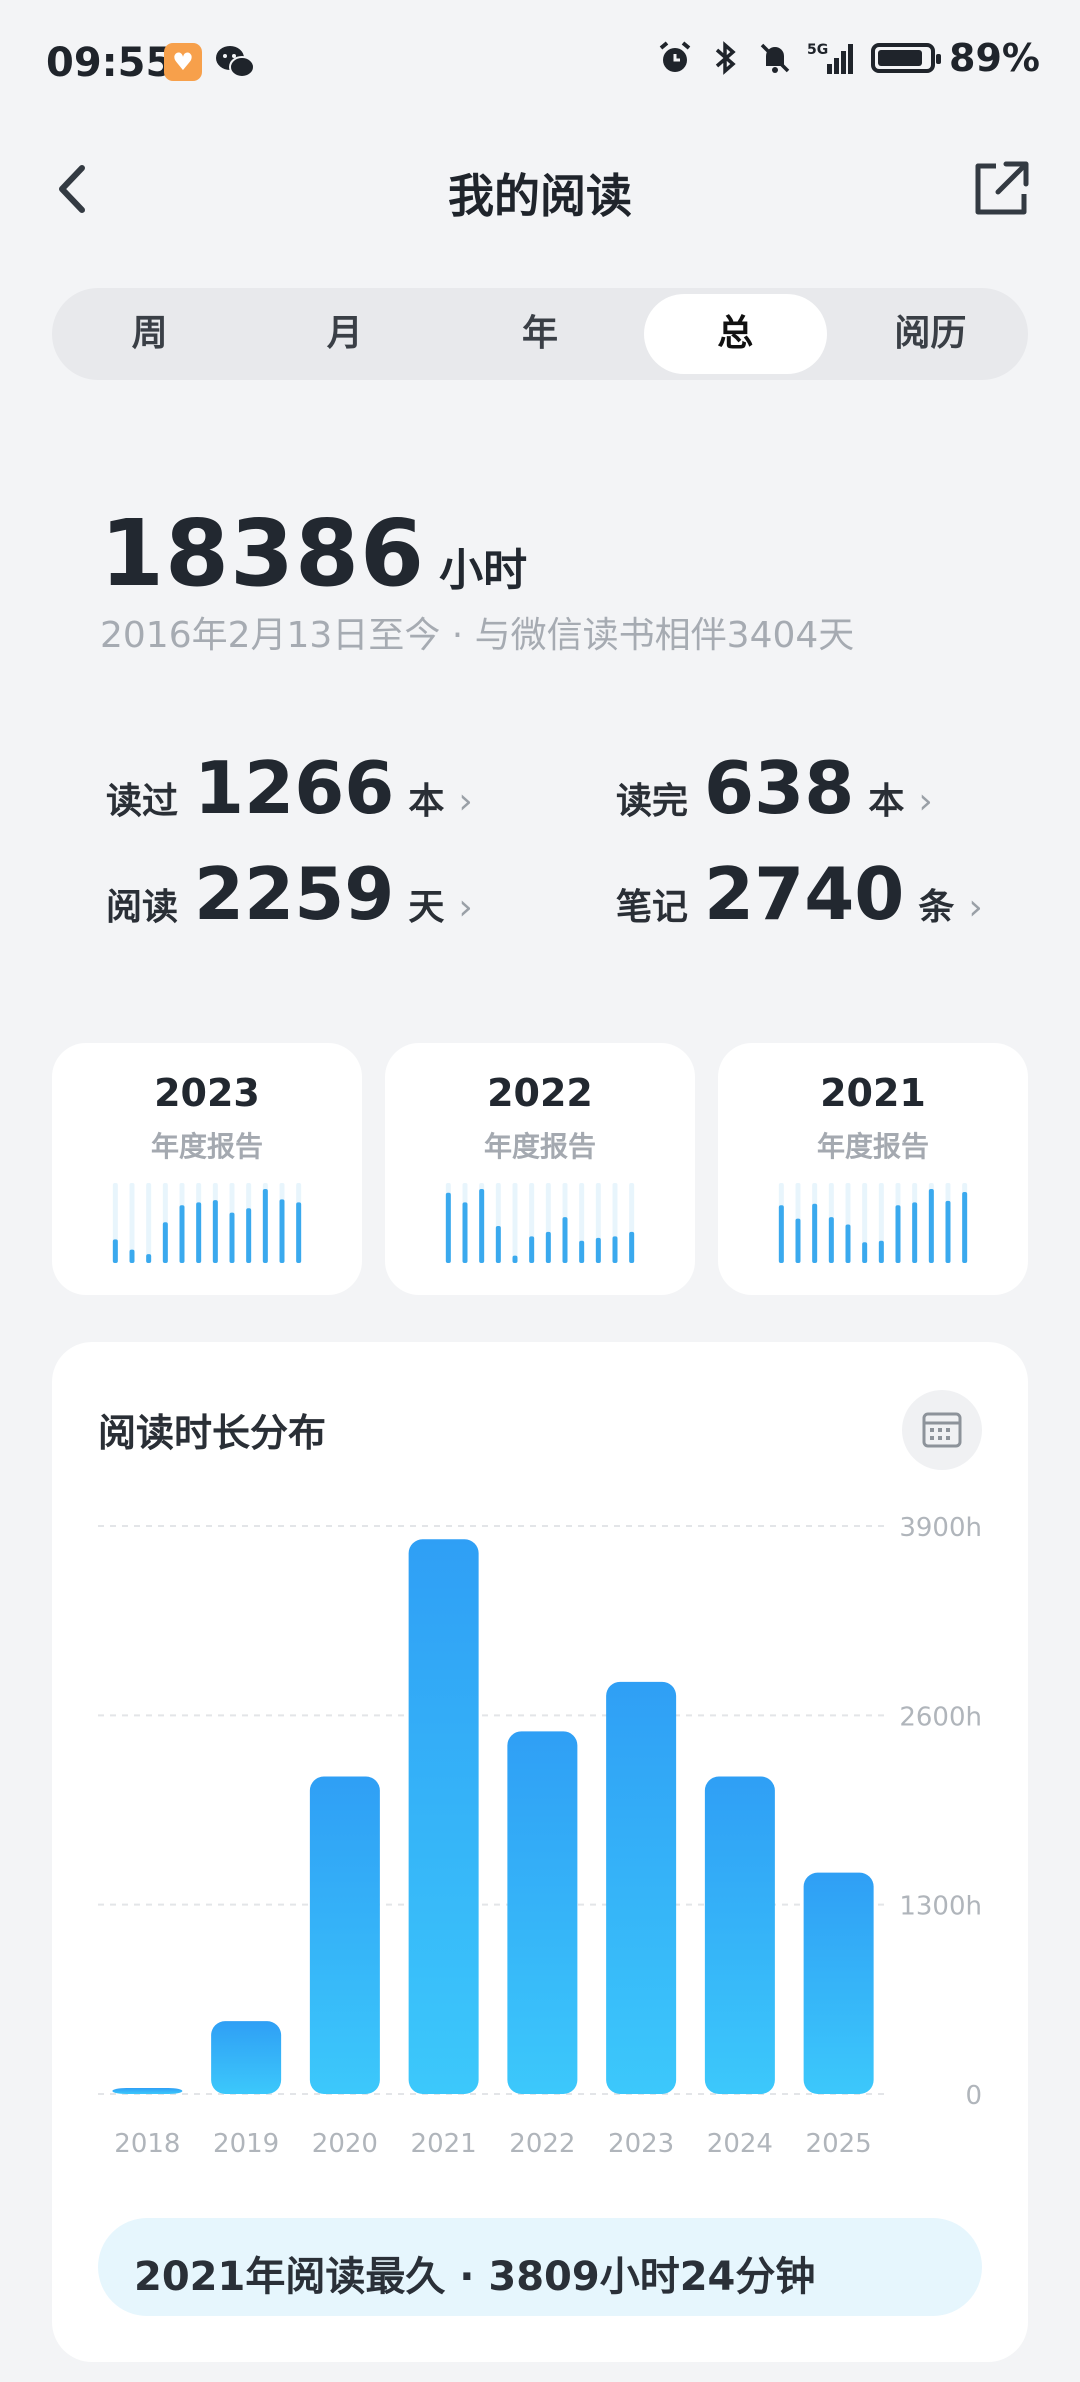 The height and width of the screenshot is (2382, 1080). I want to click on svg-text: 5G, so click(817, 50).